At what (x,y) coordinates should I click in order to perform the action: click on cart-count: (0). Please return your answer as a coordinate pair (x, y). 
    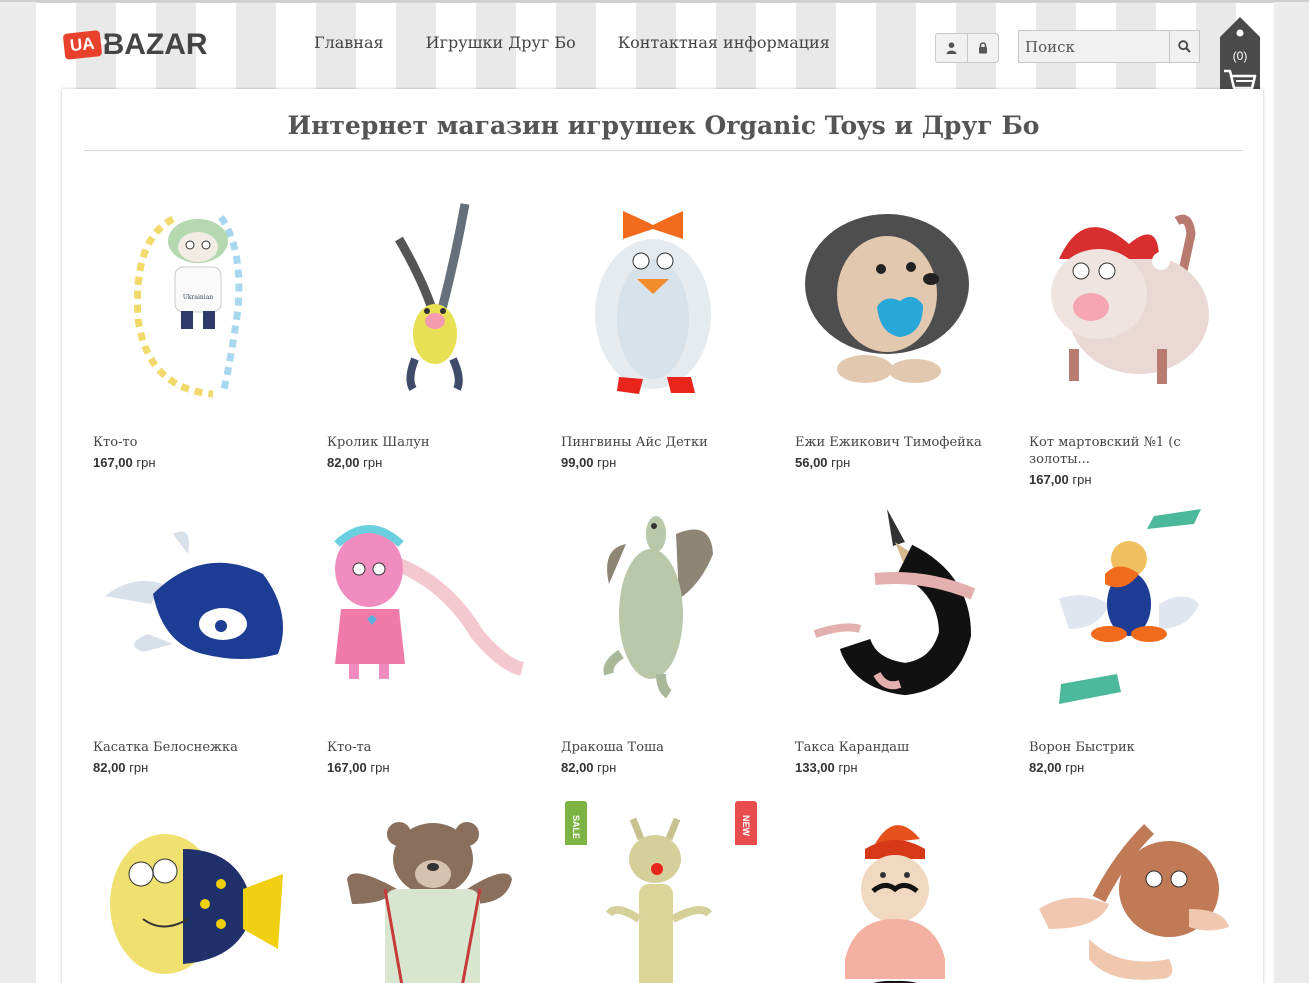
    Looking at the image, I should click on (1240, 56).